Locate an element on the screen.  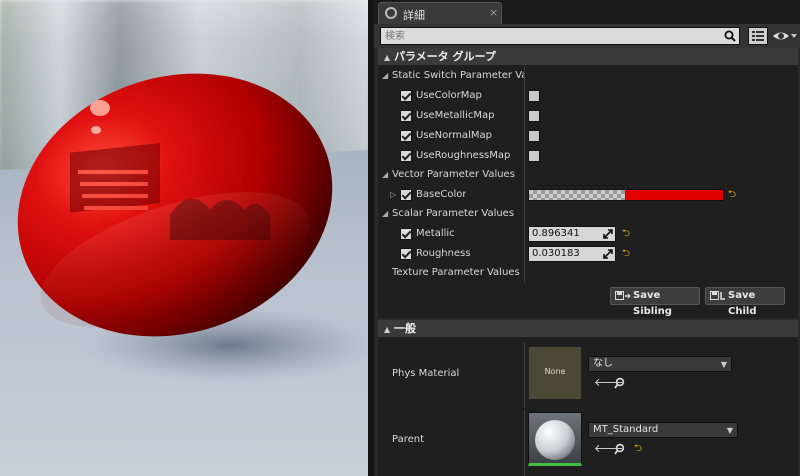
param-row-basecolor: ▷ BaseColor ⮌ is located at coordinates (588, 195).